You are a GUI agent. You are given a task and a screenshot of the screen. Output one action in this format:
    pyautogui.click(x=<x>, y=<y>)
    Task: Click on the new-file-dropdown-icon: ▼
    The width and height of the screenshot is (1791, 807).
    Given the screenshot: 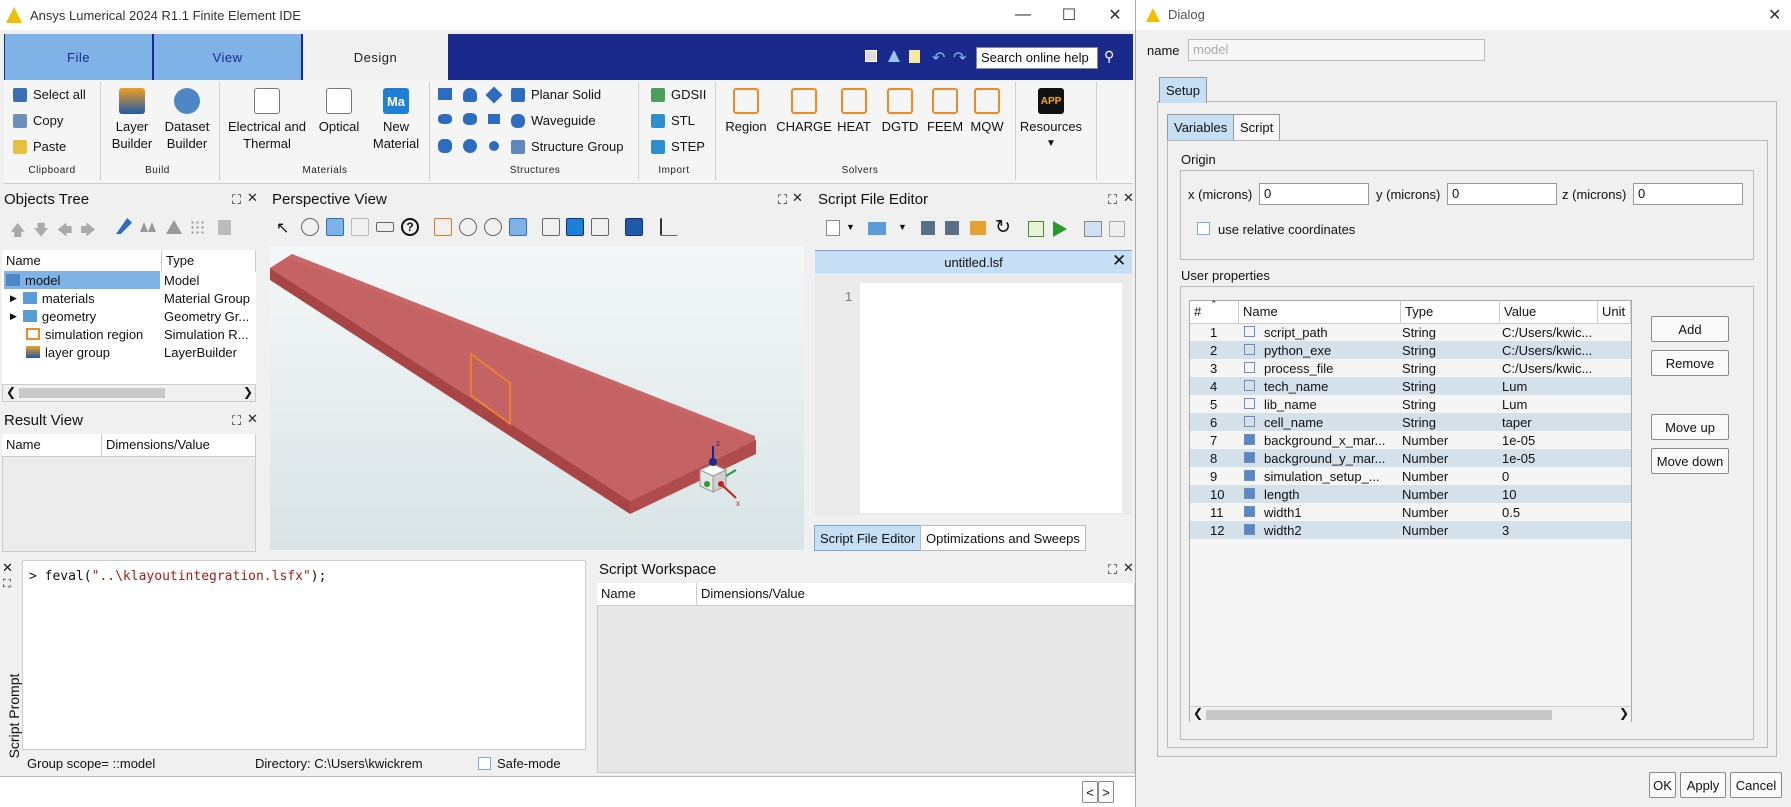 What is the action you would take?
    pyautogui.click(x=850, y=227)
    